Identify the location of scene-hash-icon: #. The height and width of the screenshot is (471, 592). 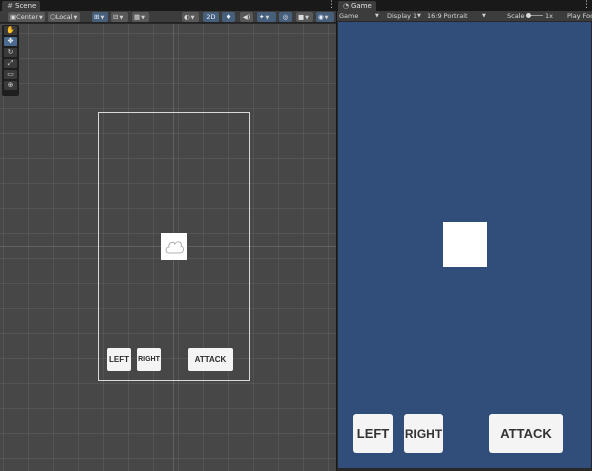
(10, 6).